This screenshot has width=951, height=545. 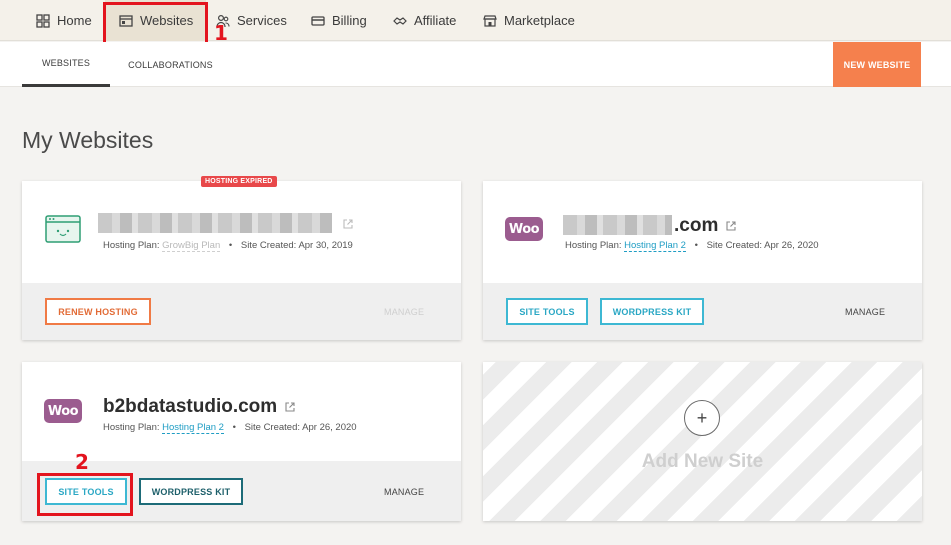 What do you see at coordinates (241, 311) in the screenshot?
I see `card-footer: RENEW HOSTING MANAGE` at bounding box center [241, 311].